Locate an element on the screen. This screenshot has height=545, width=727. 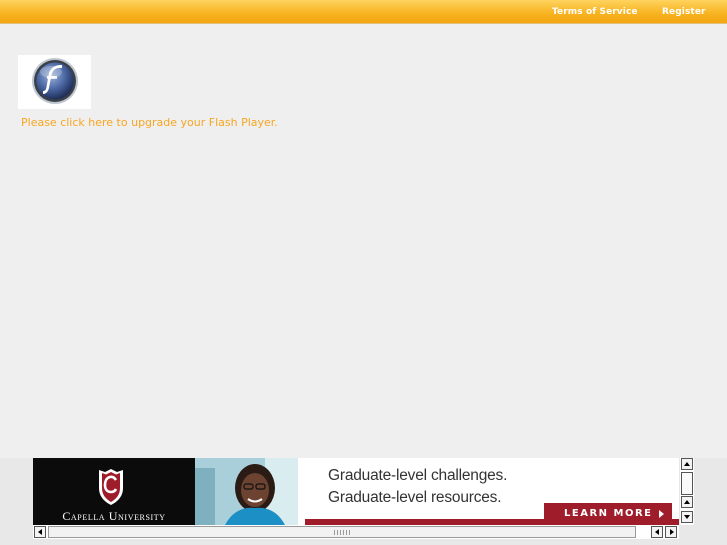
scroll-up-button is located at coordinates (687, 464).